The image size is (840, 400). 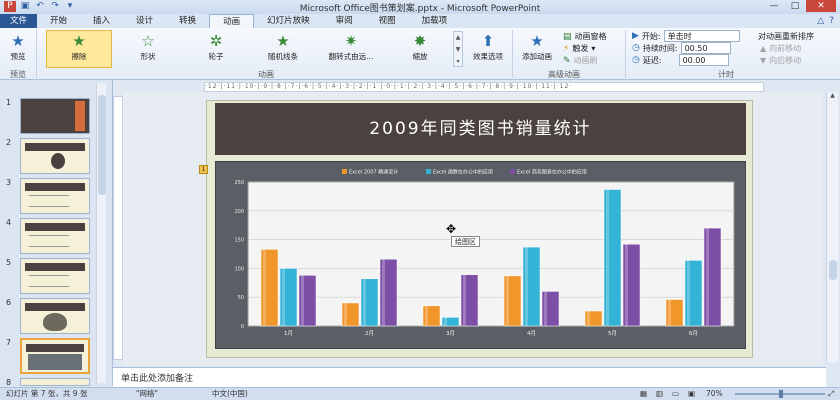 I want to click on trigger-button: ⚡ 触发 ▾, so click(x=579, y=48).